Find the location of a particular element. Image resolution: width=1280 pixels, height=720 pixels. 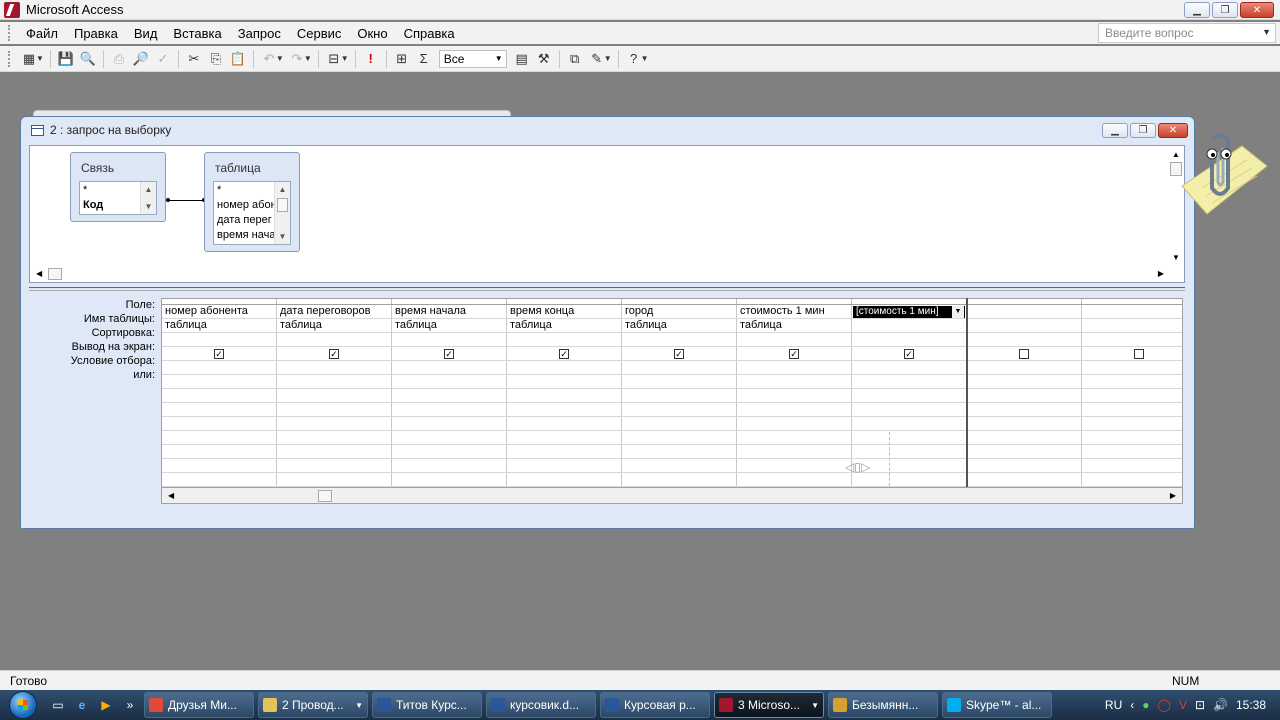

media-player-icon: ▶ is located at coordinates (106, 705).